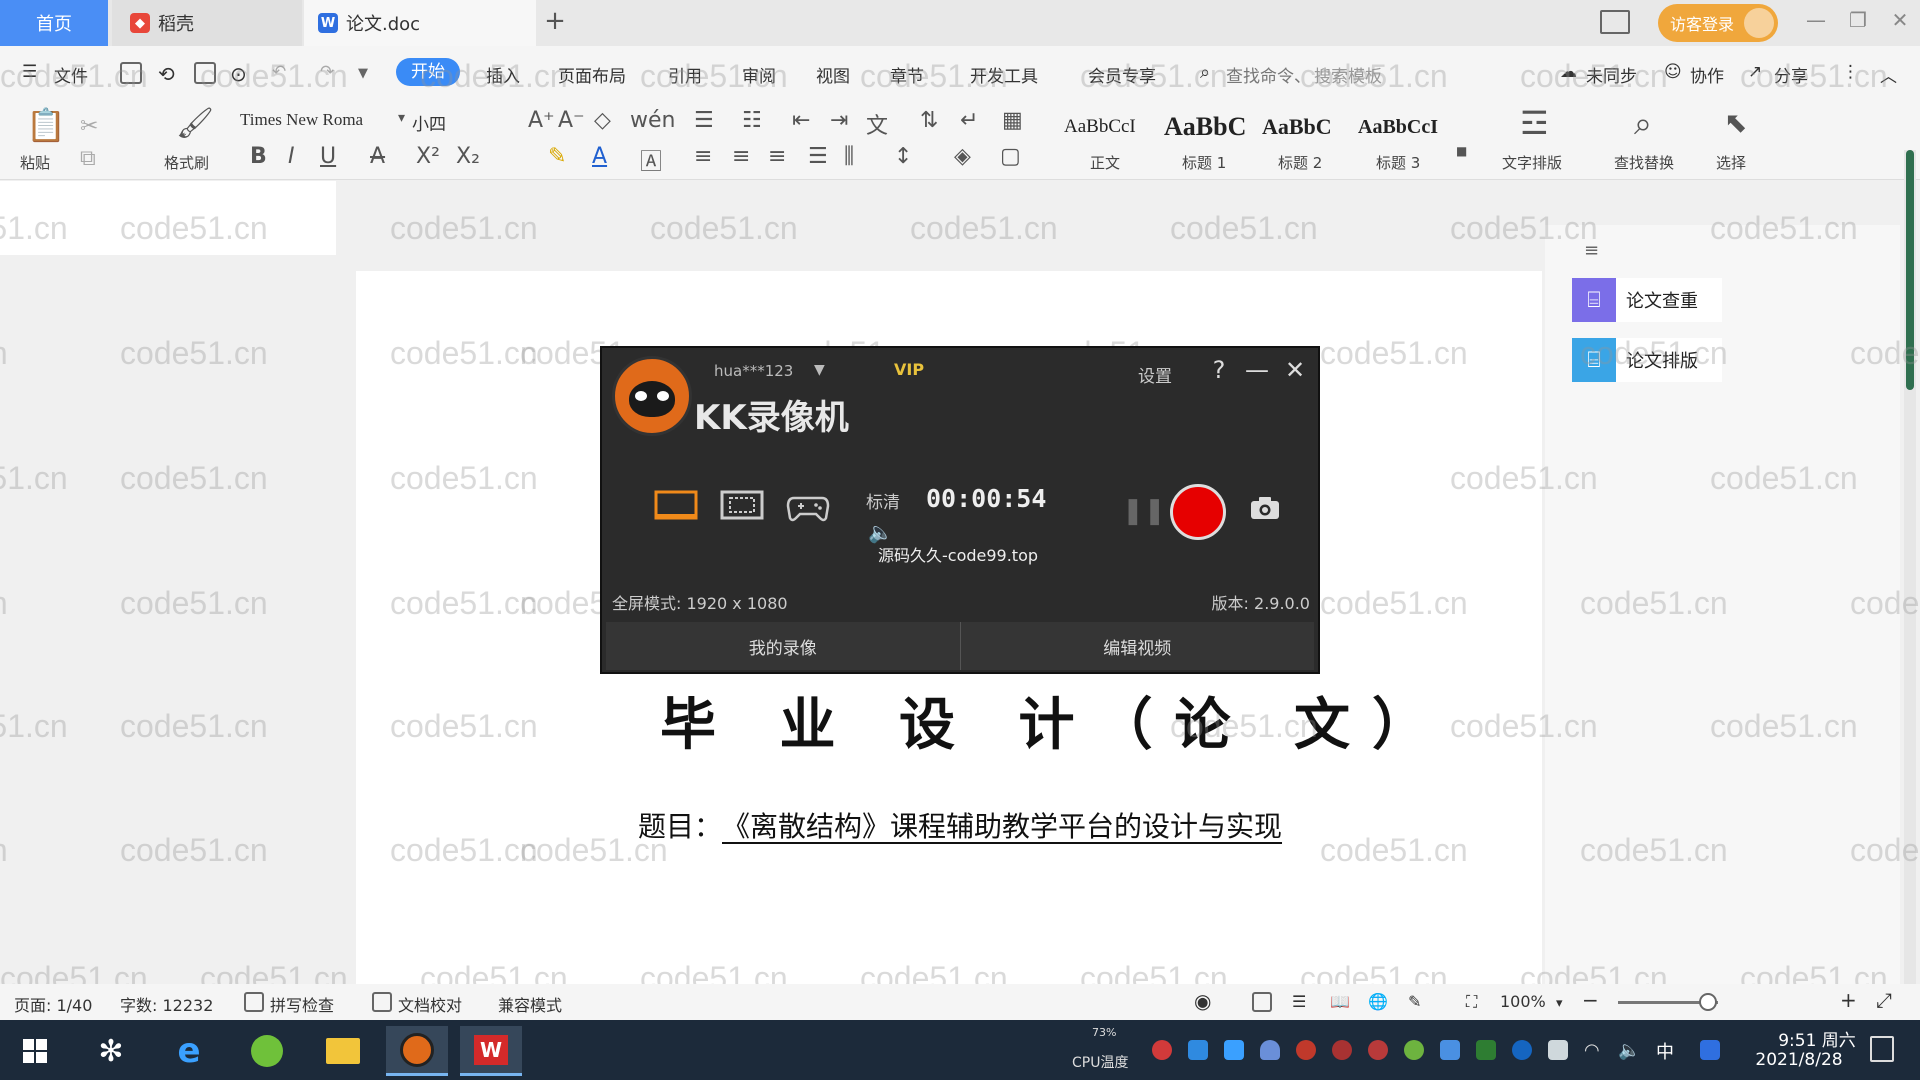 The height and width of the screenshot is (1080, 1920). Describe the element at coordinates (753, 371) in the screenshot. I see `kk-username: hua***123` at that location.